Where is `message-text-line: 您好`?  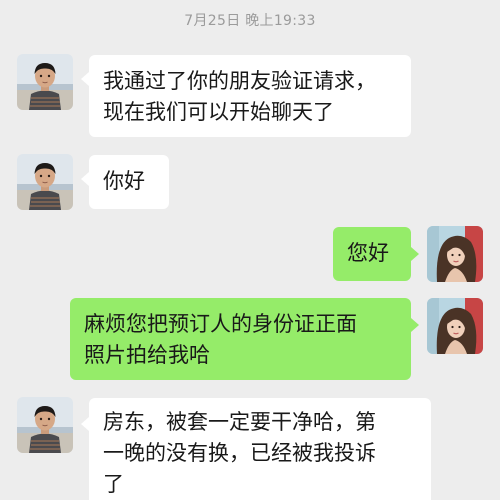
message-text-line: 您好 is located at coordinates (368, 253).